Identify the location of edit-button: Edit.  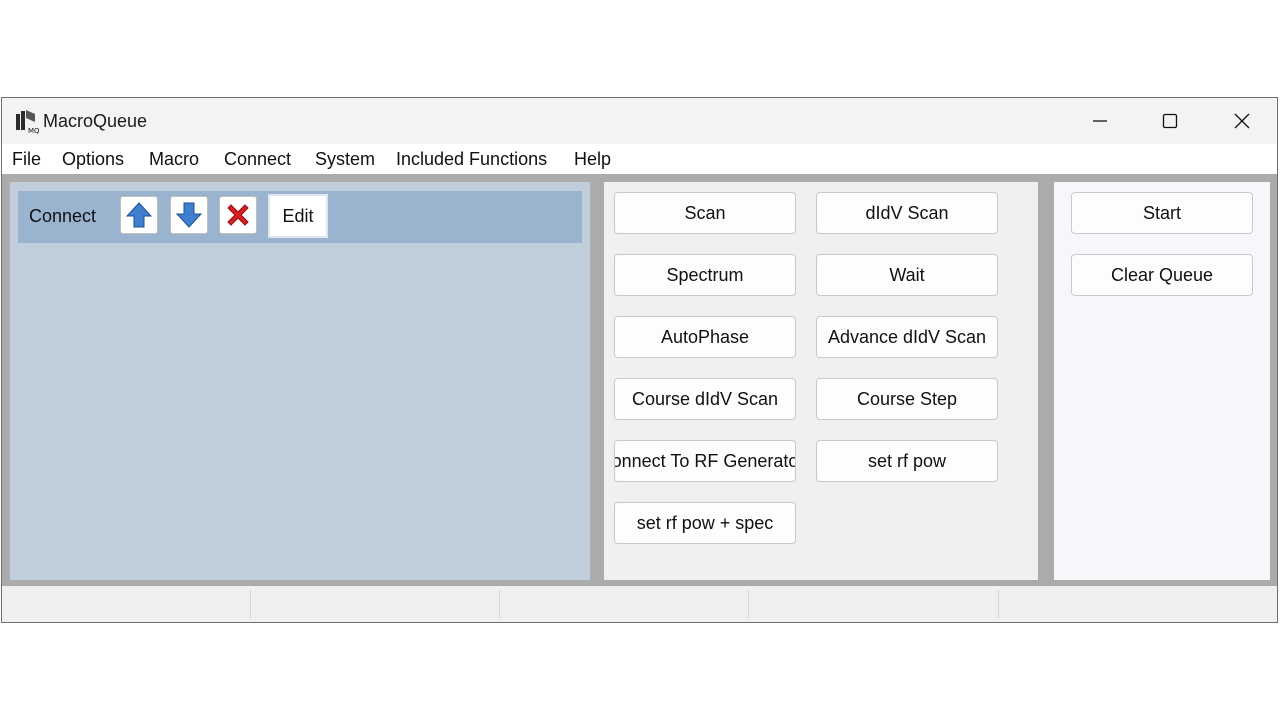
(298, 216).